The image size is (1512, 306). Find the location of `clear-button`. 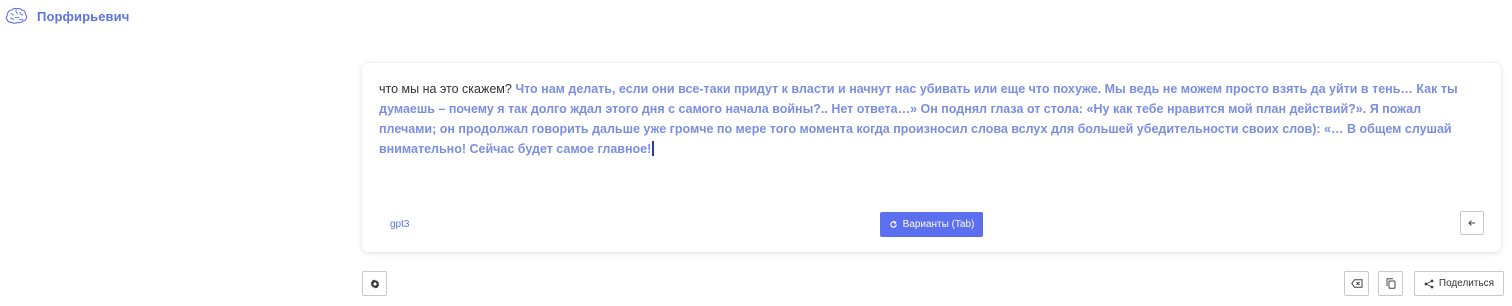

clear-button is located at coordinates (1356, 283).